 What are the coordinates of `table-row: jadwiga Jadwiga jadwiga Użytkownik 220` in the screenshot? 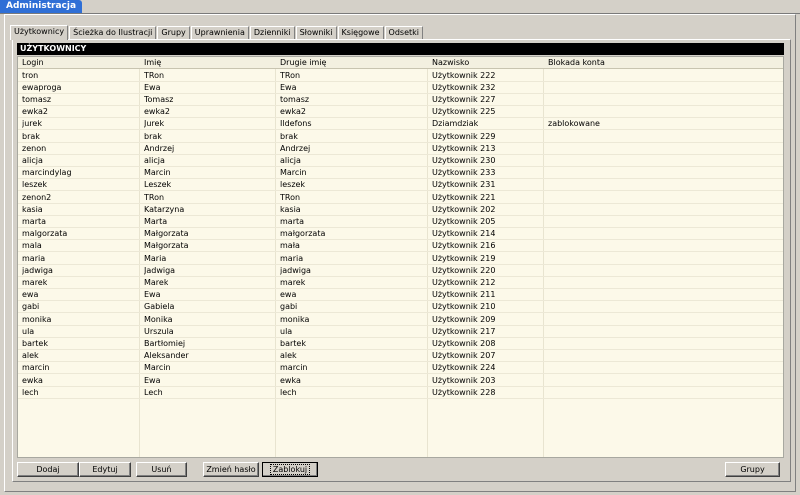 It's located at (400, 271).